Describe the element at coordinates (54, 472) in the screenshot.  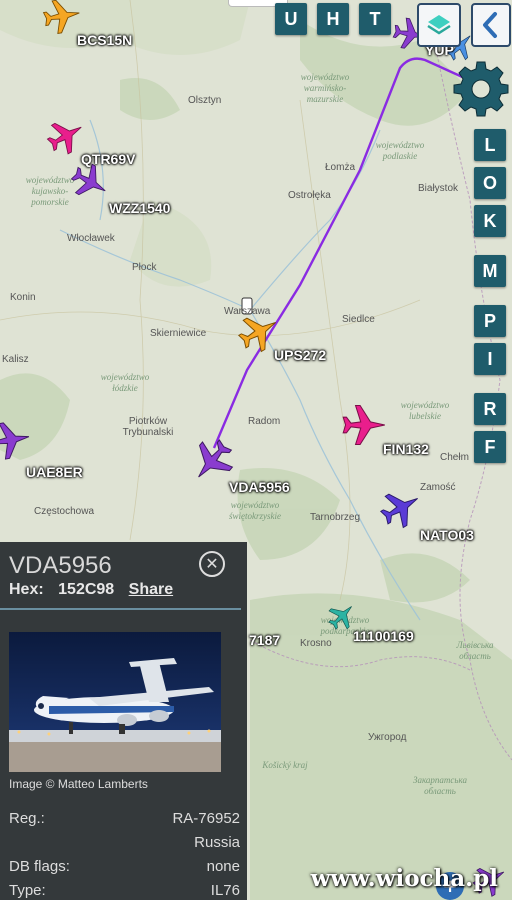
I see `aircraft-label: UAE8ER` at that location.